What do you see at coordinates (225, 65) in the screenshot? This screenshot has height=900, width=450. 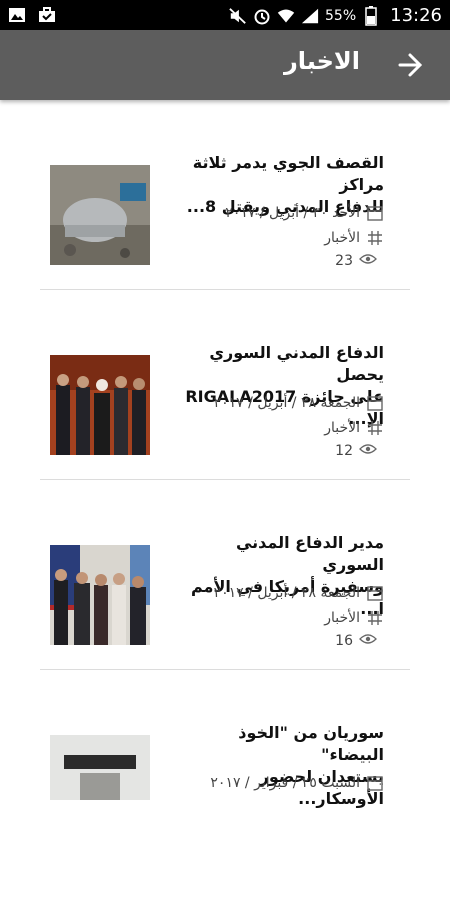 I see `app-bar: الاخبار` at bounding box center [225, 65].